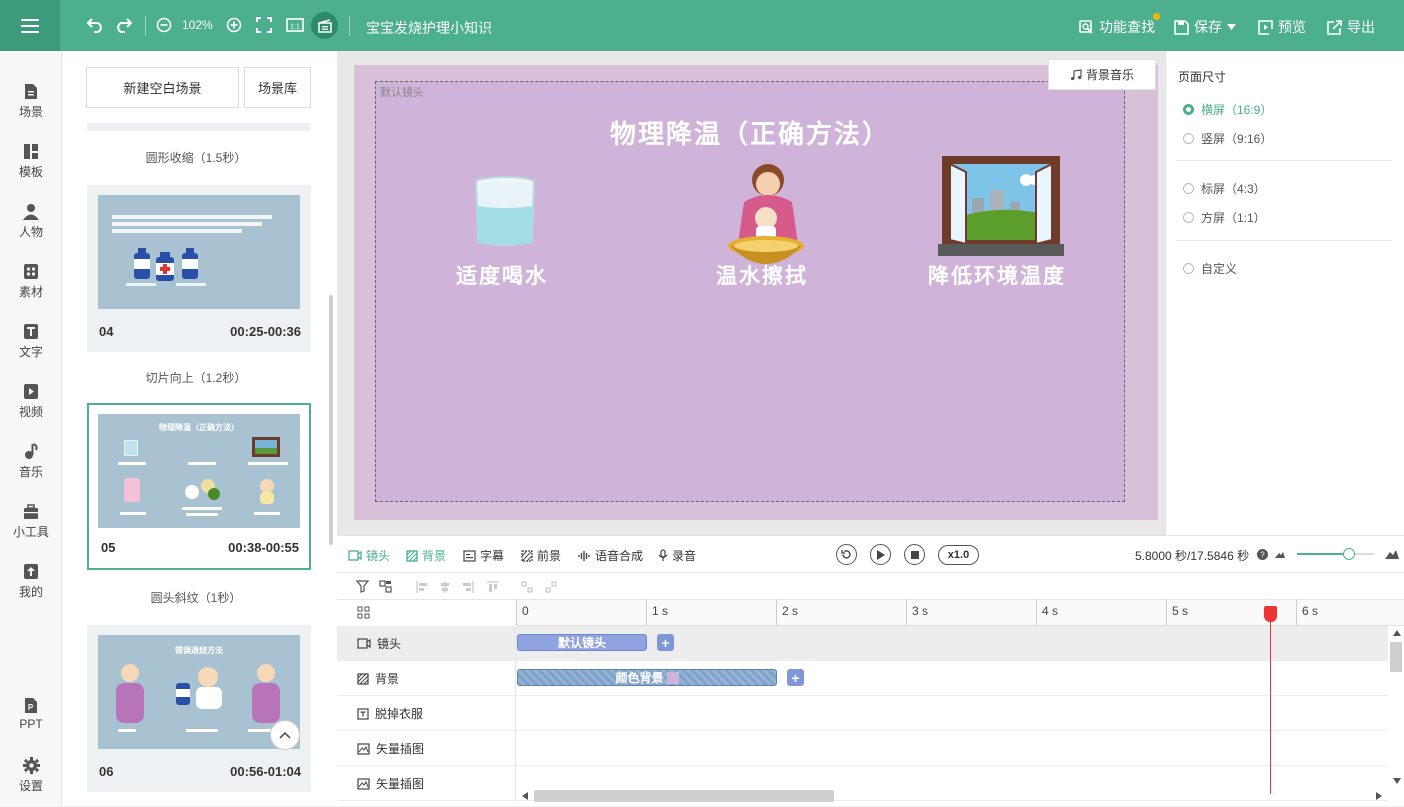 The height and width of the screenshot is (807, 1404). What do you see at coordinates (1282, 27) in the screenshot?
I see `preview-button: 预览` at bounding box center [1282, 27].